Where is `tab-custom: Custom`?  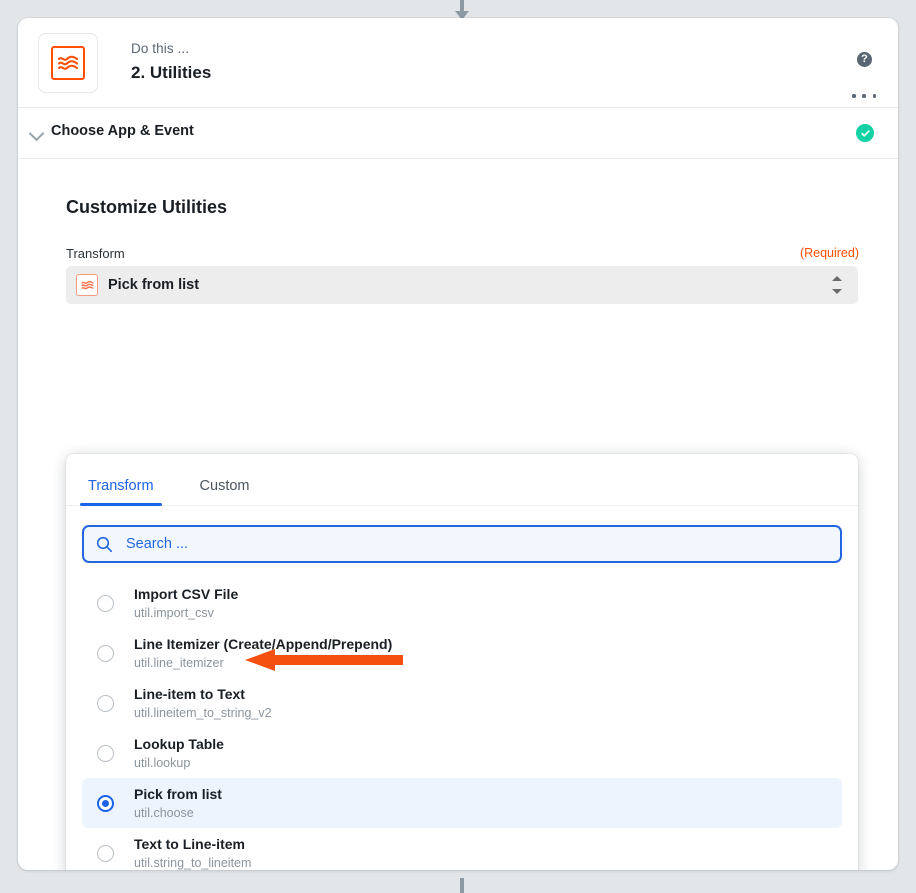
tab-custom: Custom is located at coordinates (225, 491).